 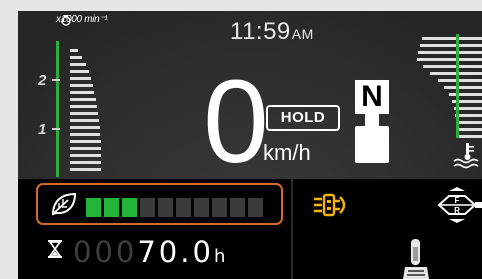 I want to click on hour-meter-value: 70.0, so click(x=175, y=252).